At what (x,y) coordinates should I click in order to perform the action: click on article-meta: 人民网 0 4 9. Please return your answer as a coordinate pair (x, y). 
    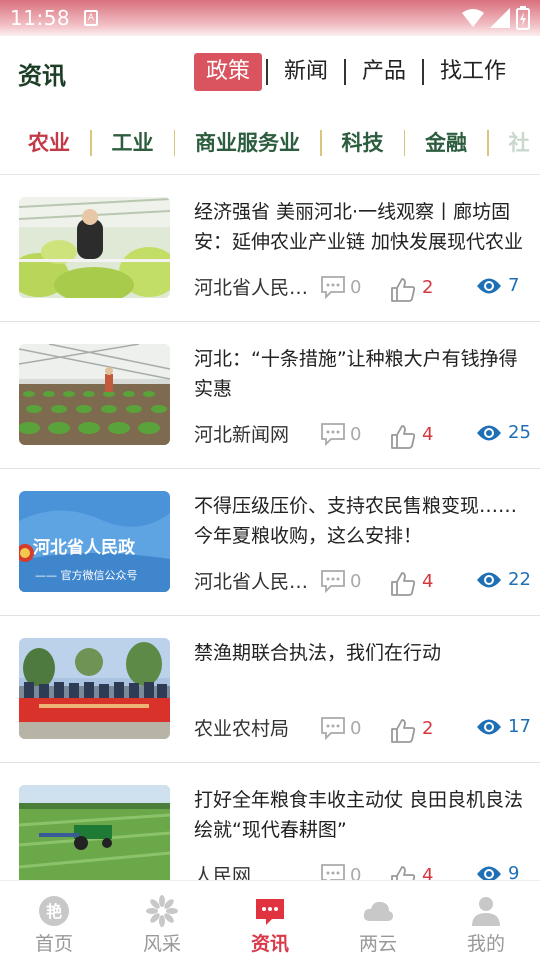
    Looking at the image, I should click on (359, 870).